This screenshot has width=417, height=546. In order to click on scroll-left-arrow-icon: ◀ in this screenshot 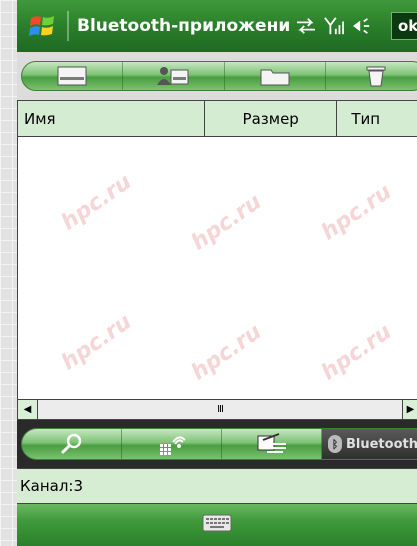, I will do `click(28, 409)`.